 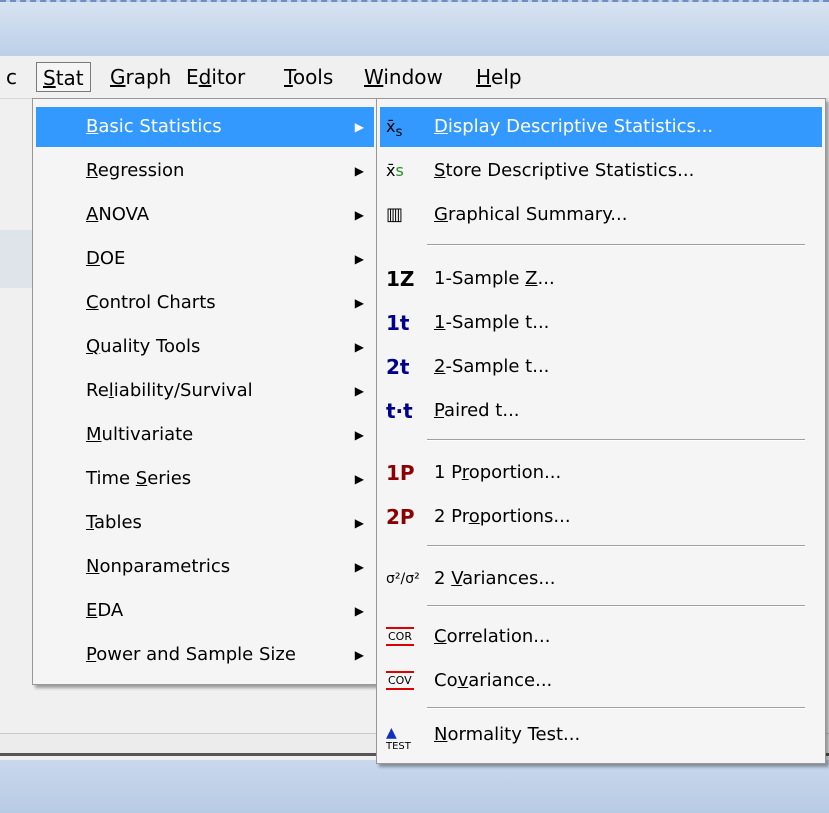 What do you see at coordinates (394, 129) in the screenshot?
I see `descriptive-stats-icon: x̄s` at bounding box center [394, 129].